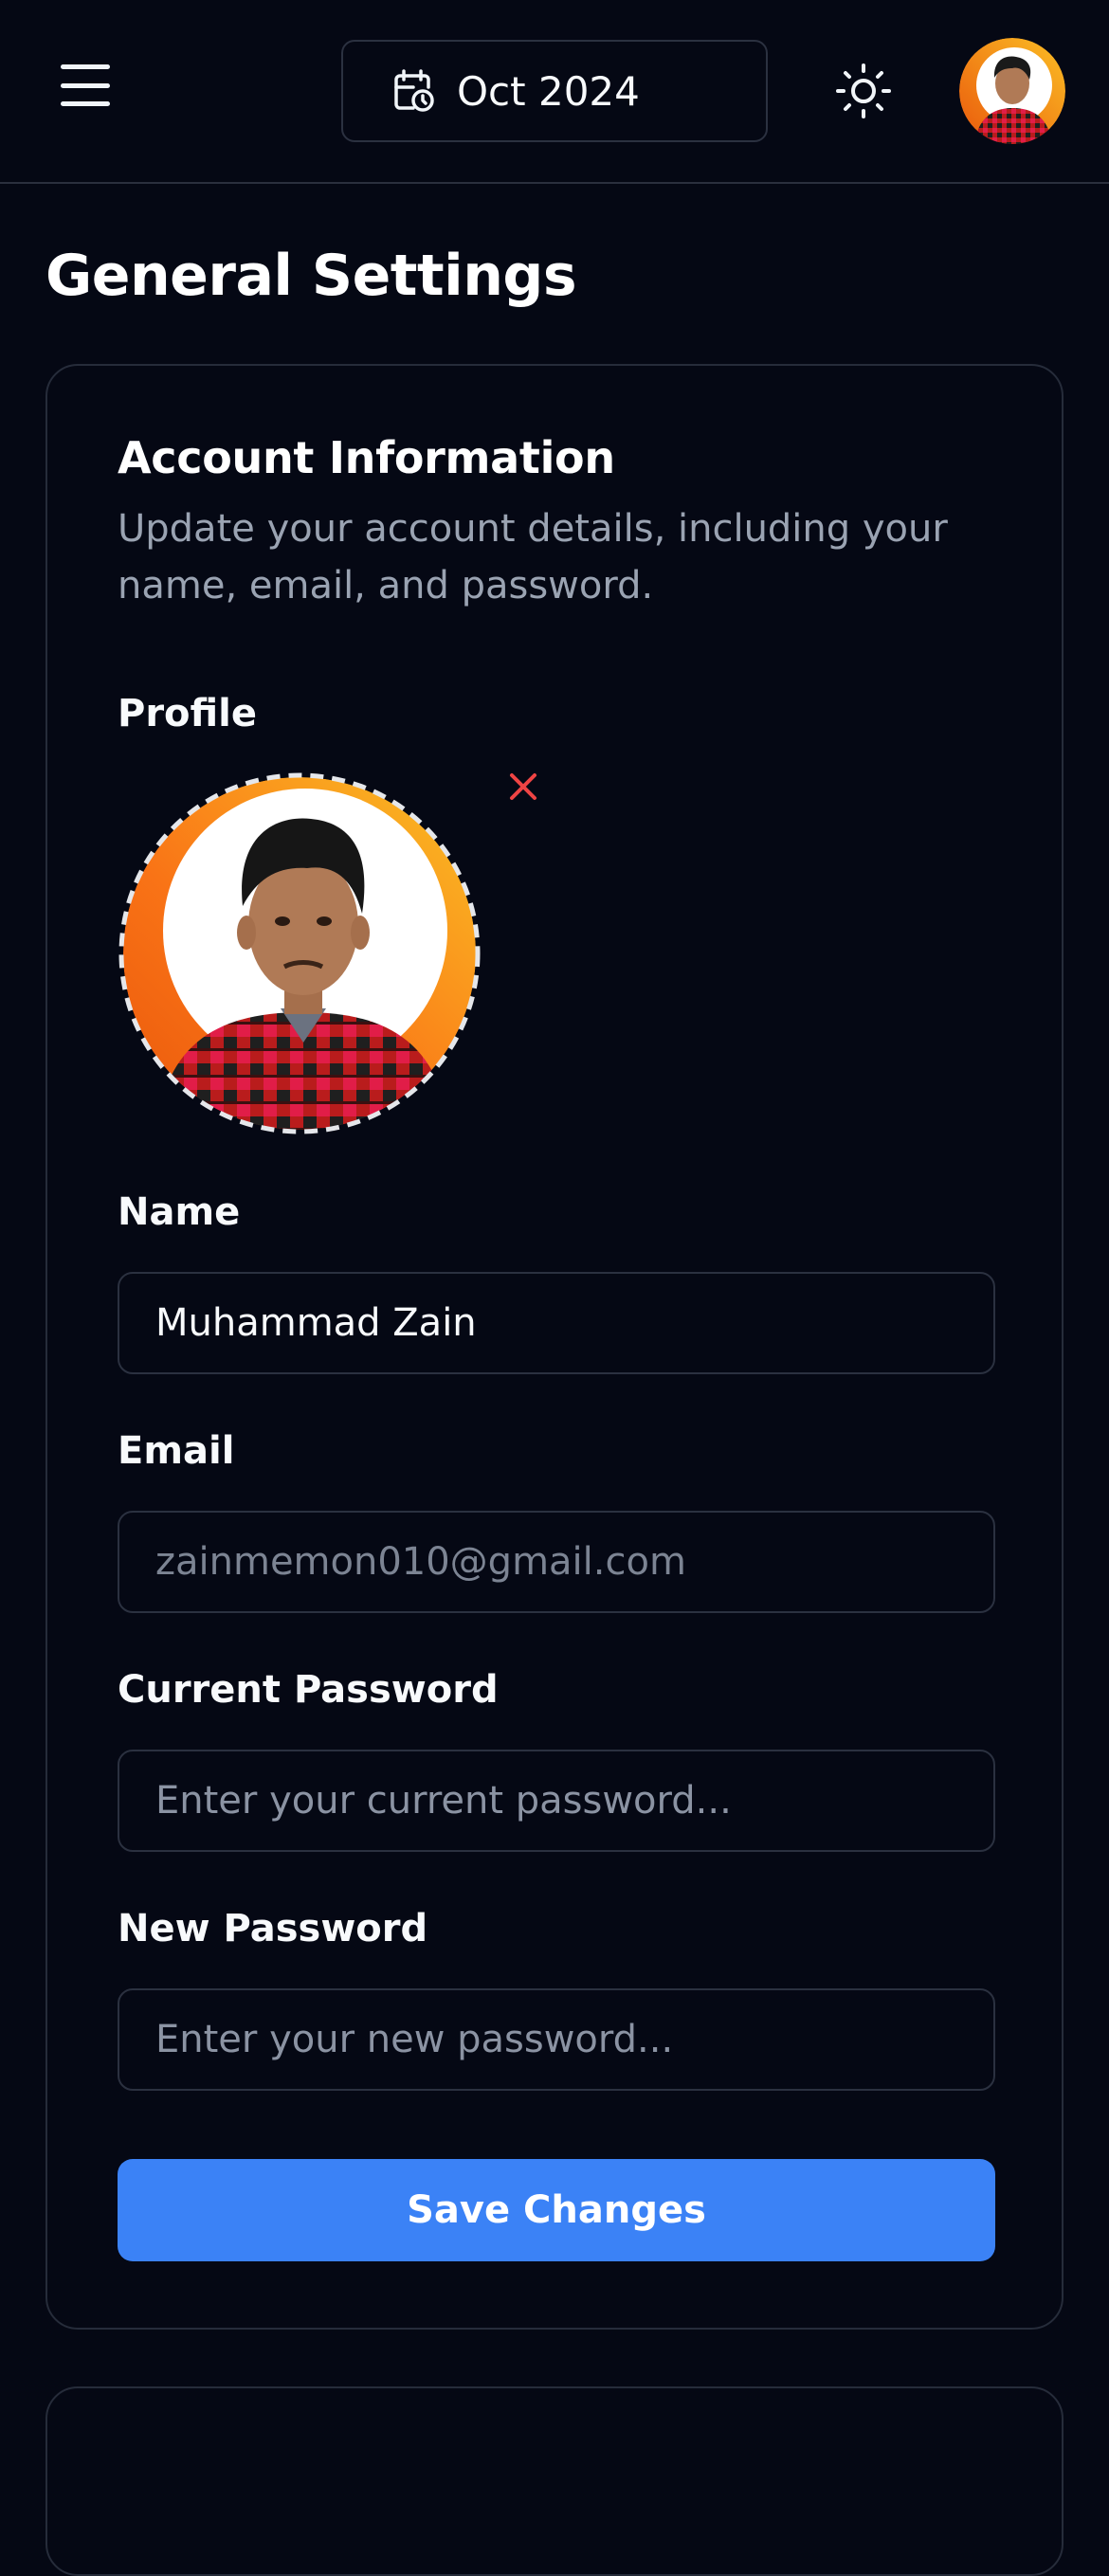 The height and width of the screenshot is (2576, 1109). I want to click on profile-image-upload, so click(300, 953).